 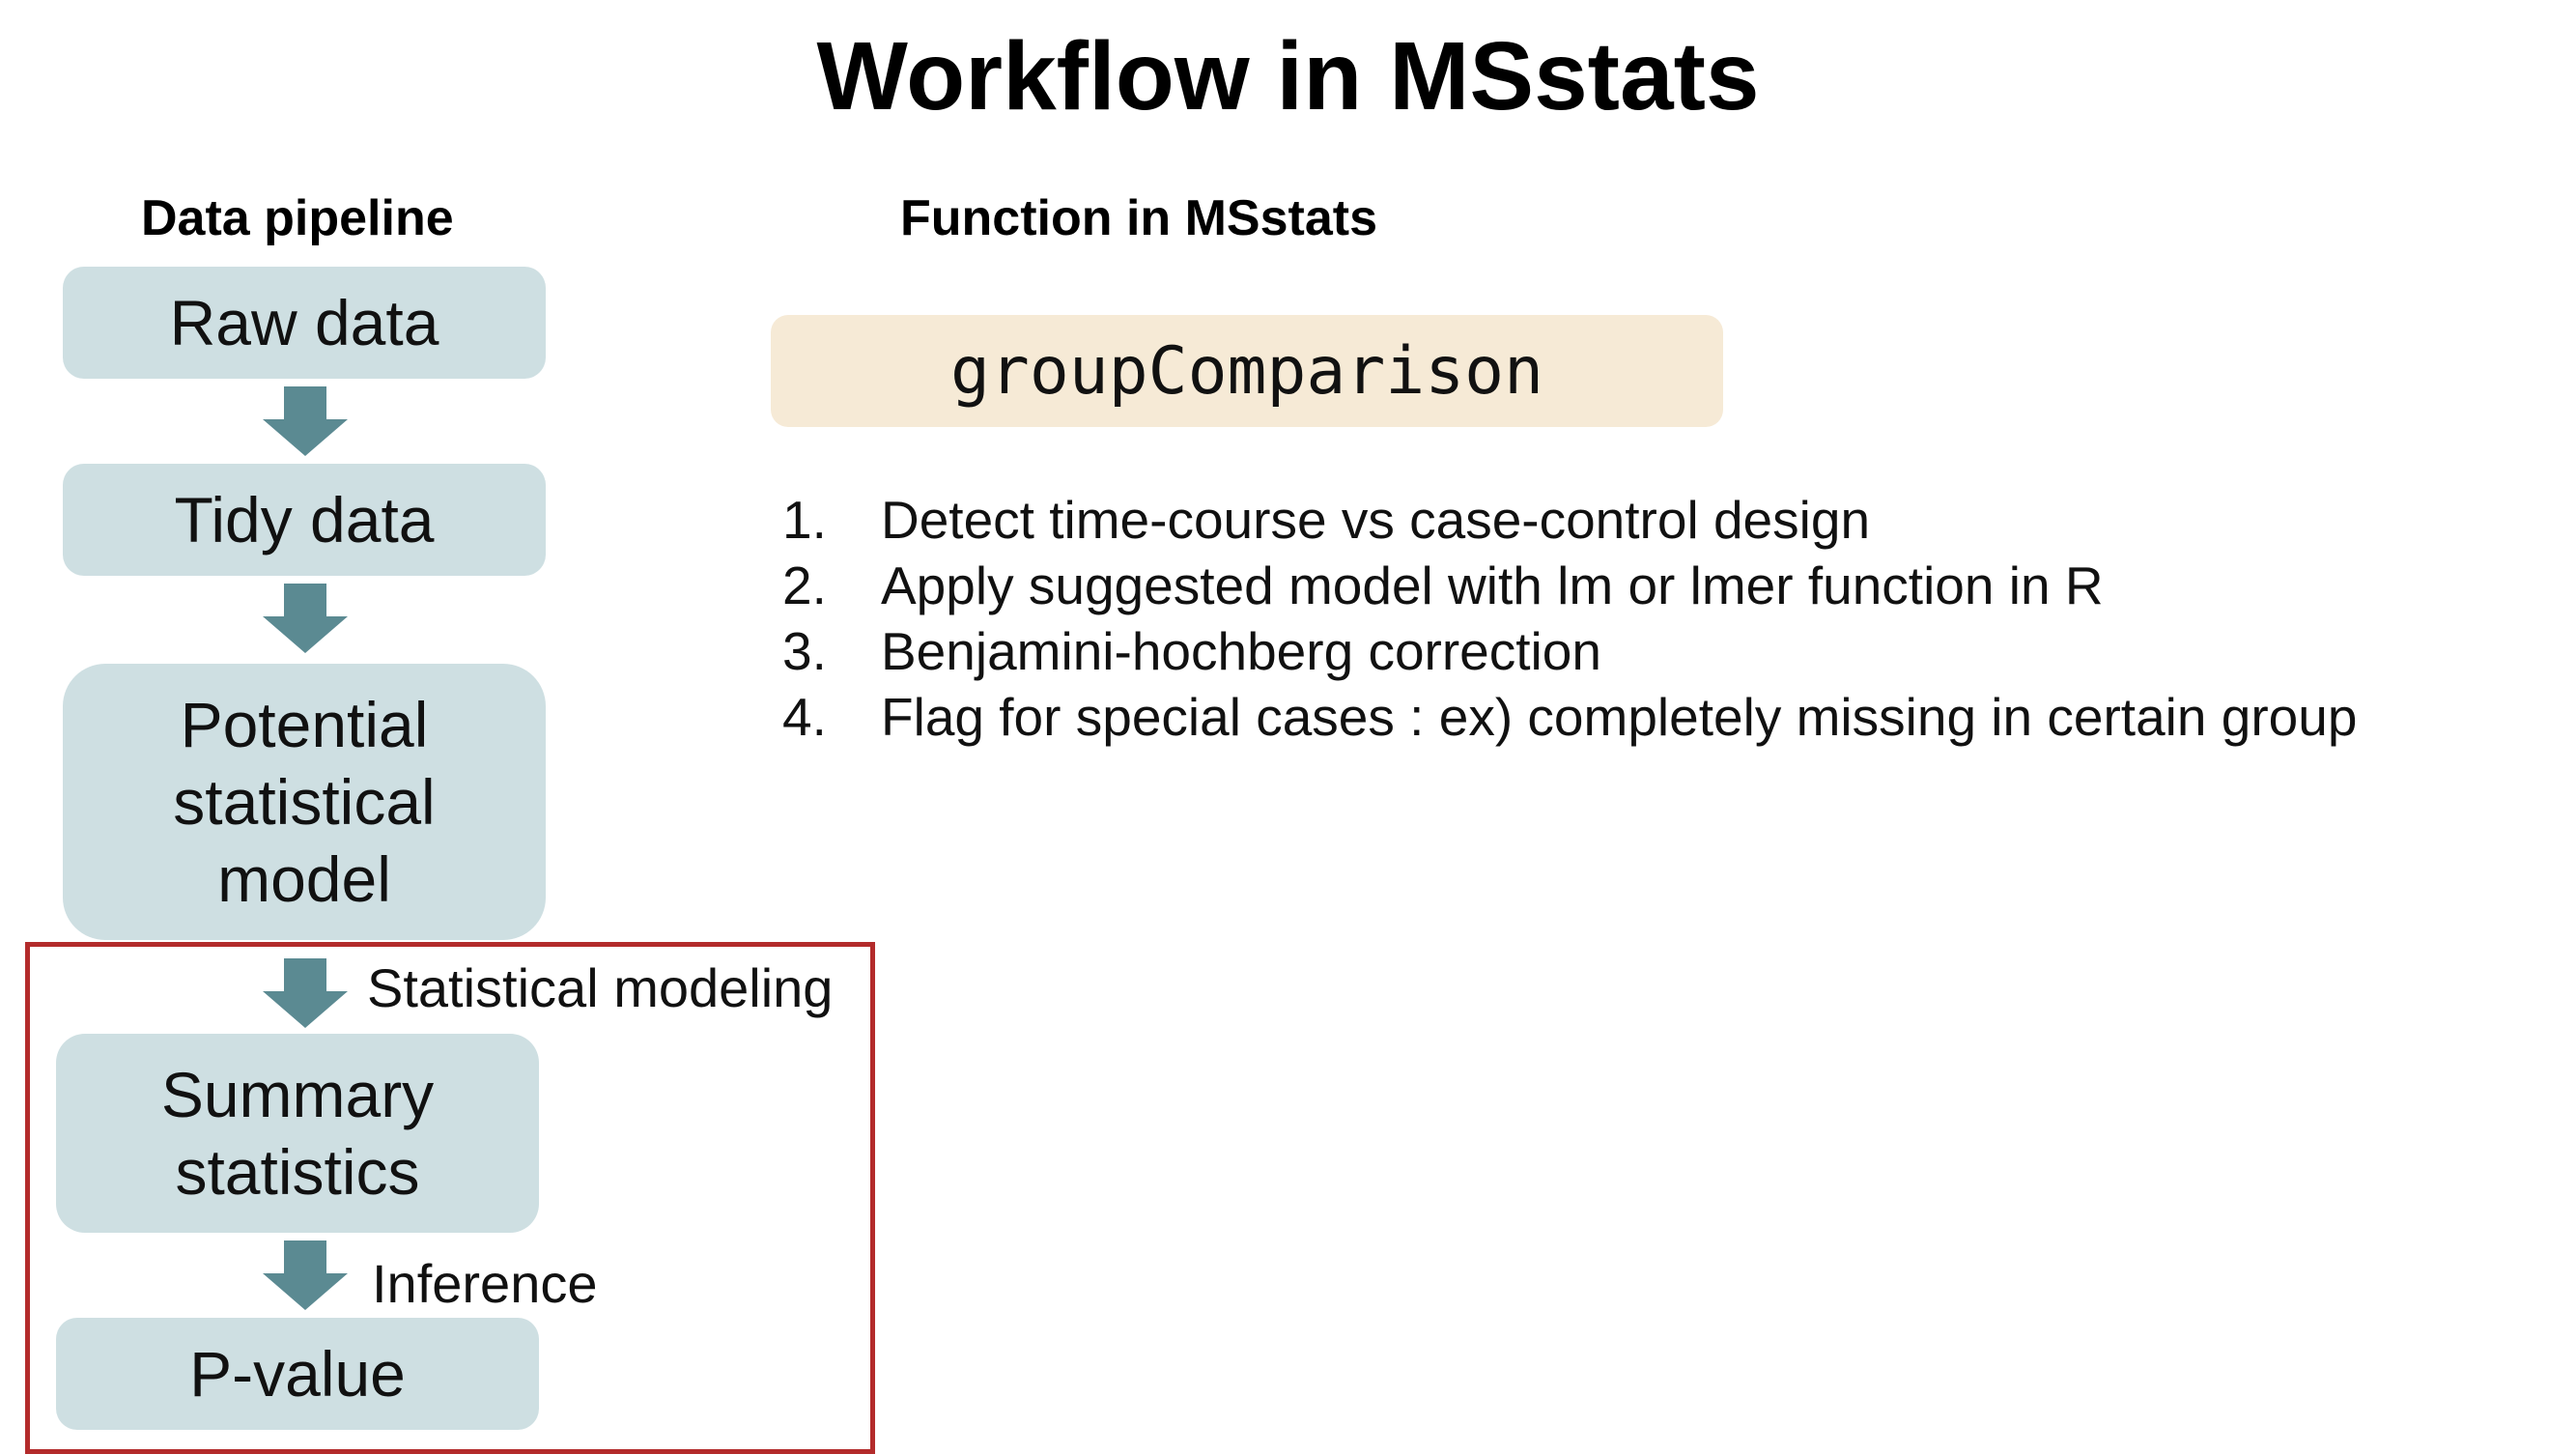 What do you see at coordinates (297, 1172) in the screenshot?
I see `summary-label-line: statistics` at bounding box center [297, 1172].